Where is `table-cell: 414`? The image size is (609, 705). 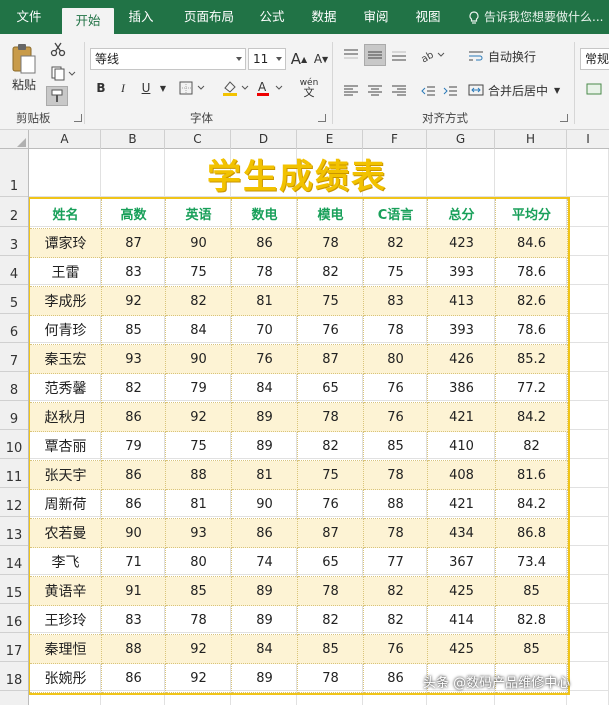
table-cell: 414 is located at coordinates (462, 620).